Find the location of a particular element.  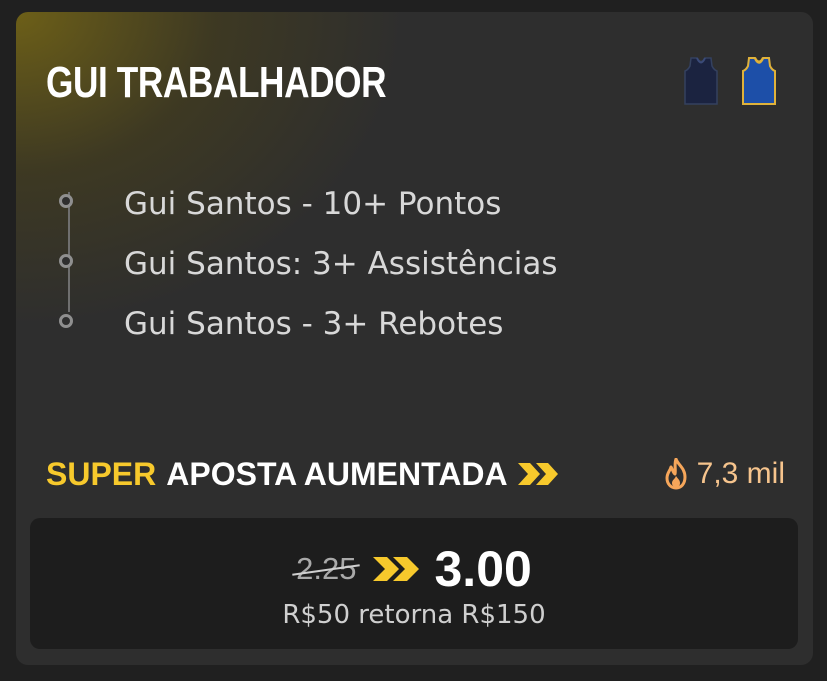

boost-banner: SUPER APOSTA AUMENTADA is located at coordinates (303, 474).